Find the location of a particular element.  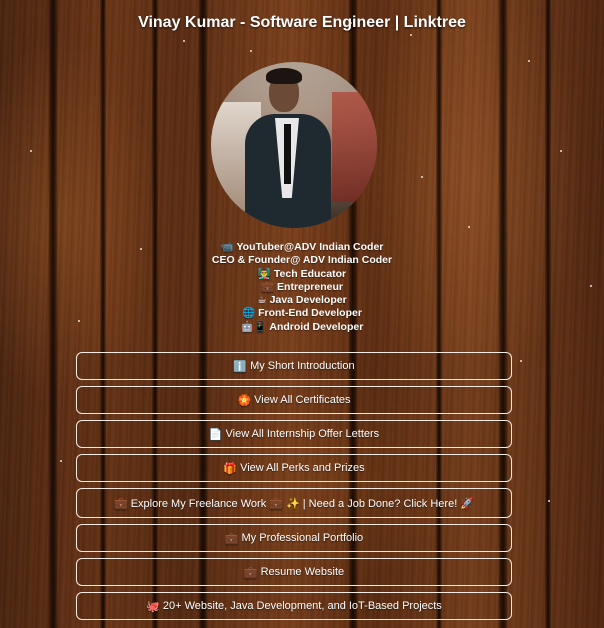

rosette-icon: 🏵️ is located at coordinates (244, 400).